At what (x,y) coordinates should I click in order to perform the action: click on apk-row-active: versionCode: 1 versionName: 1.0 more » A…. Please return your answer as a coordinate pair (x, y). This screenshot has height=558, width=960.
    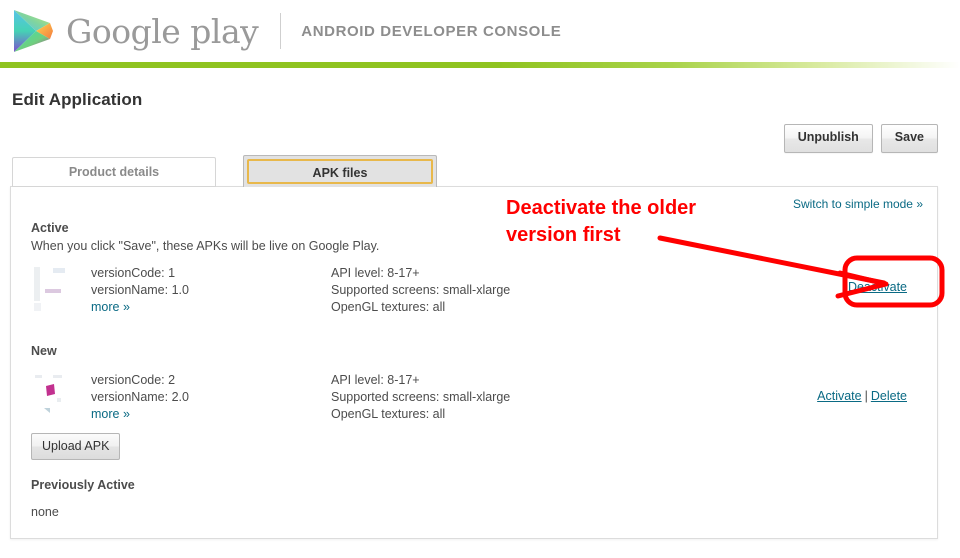
    Looking at the image, I should click on (476, 290).